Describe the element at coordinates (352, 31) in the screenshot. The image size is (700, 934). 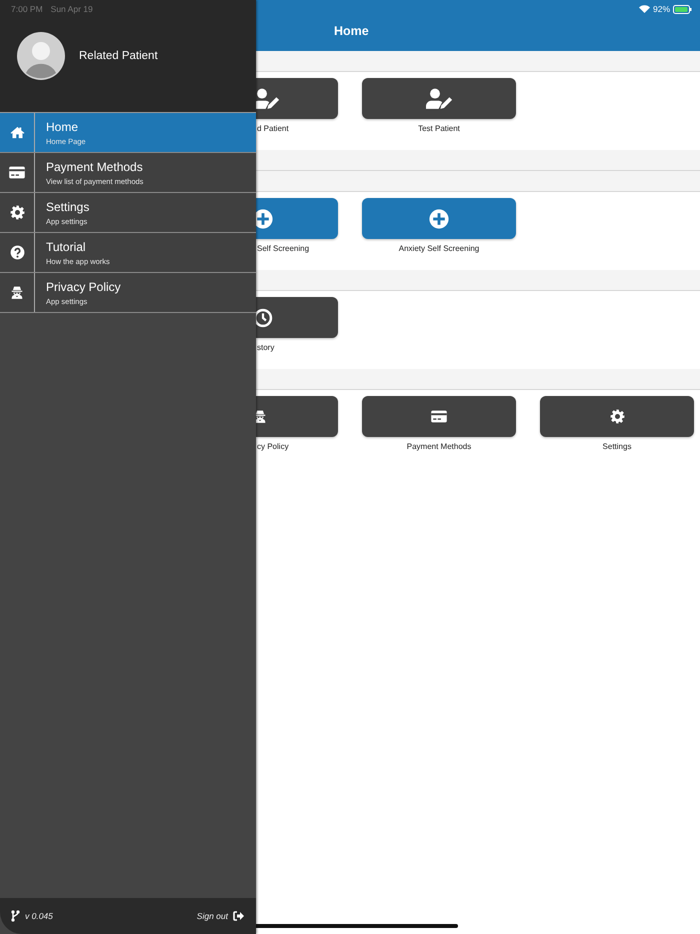
I see `page-title: Home` at that location.